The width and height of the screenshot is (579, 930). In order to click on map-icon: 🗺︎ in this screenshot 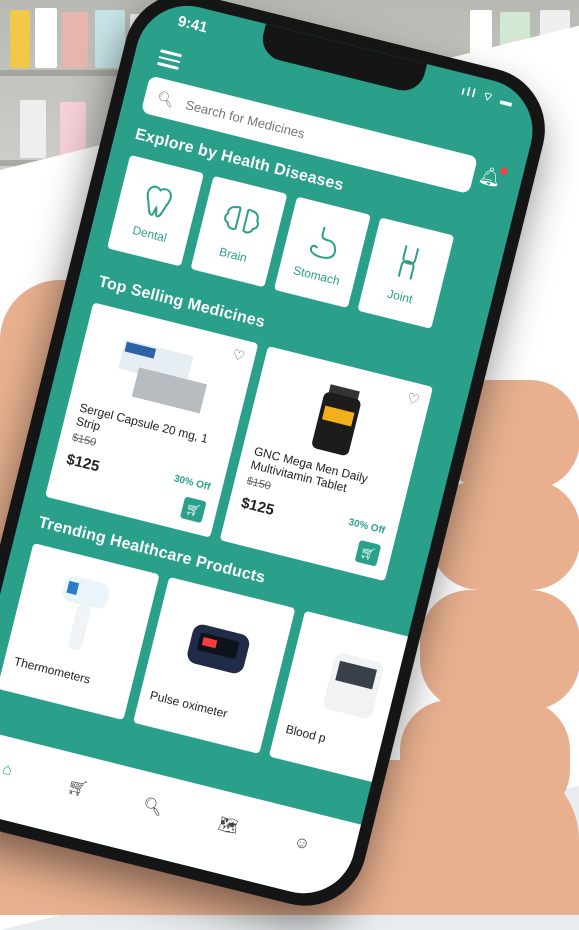, I will do `click(228, 825)`.